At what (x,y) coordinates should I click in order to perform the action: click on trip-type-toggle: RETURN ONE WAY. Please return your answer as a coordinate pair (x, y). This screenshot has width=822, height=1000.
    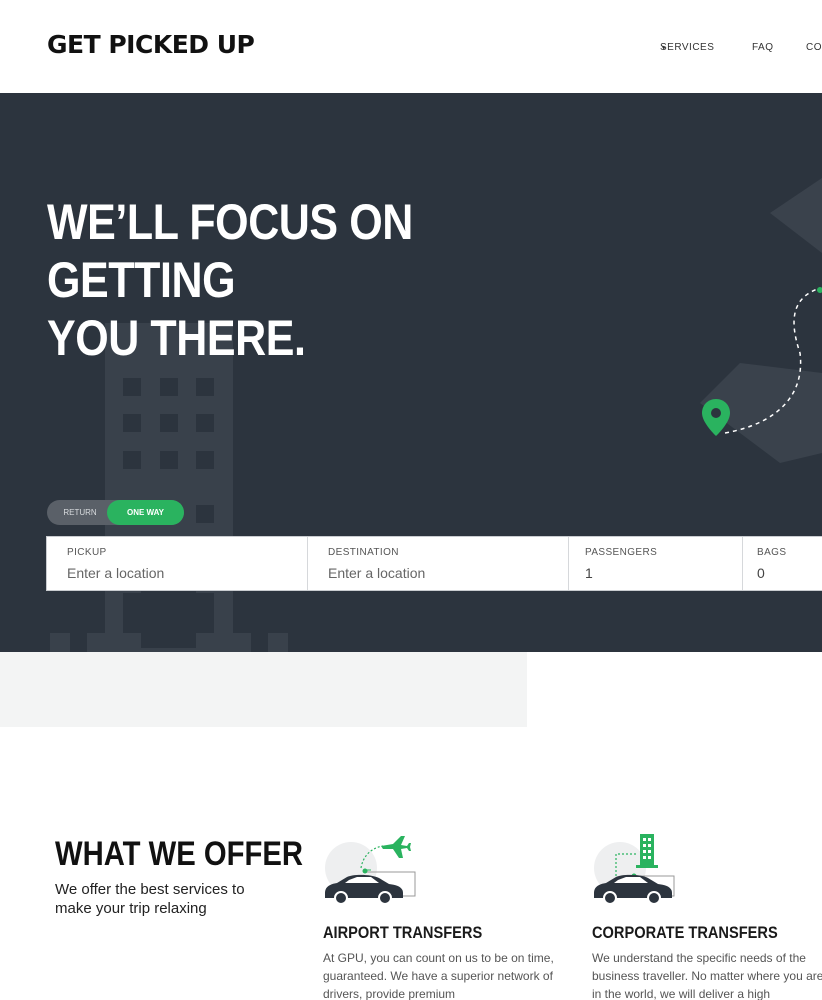
    Looking at the image, I should click on (115, 512).